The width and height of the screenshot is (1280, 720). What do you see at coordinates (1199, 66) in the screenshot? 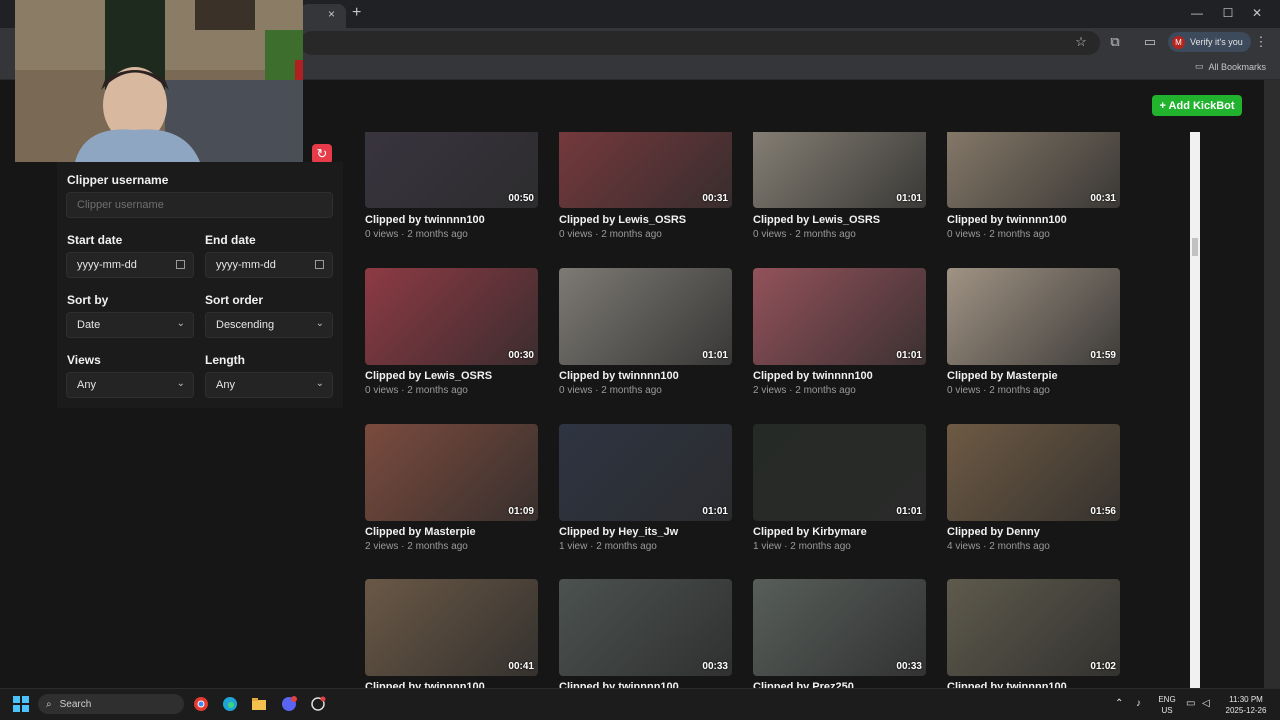
I see `folder-icon: ▭` at bounding box center [1199, 66].